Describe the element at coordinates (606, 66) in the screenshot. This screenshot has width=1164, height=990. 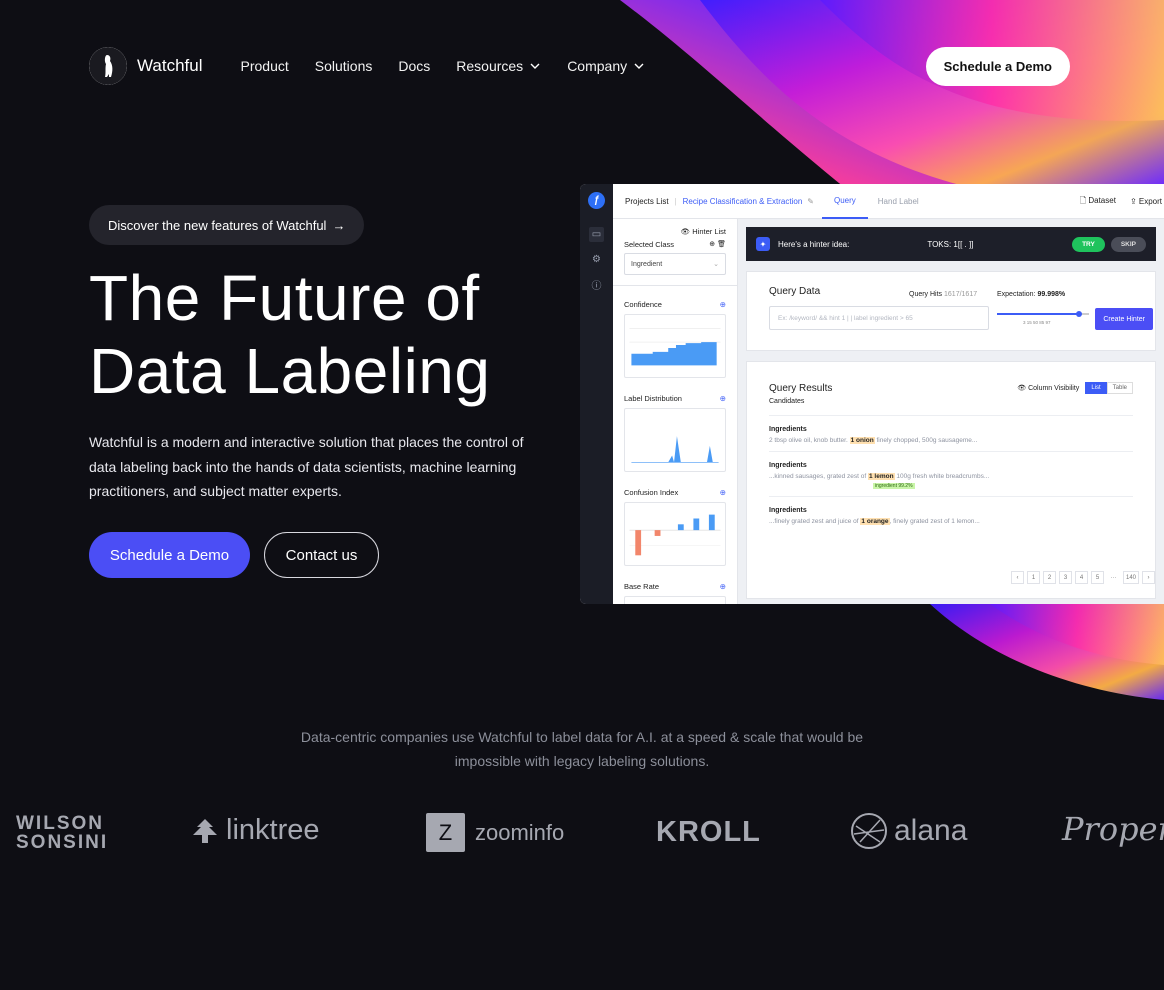
I see `nav-company: Company` at that location.